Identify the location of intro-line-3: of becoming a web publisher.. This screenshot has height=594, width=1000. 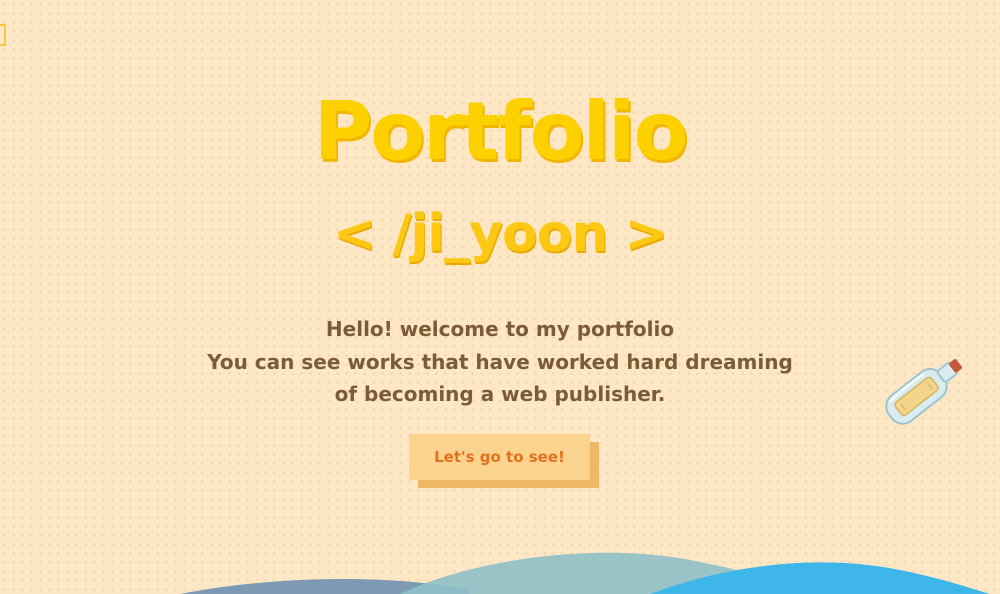
(500, 394).